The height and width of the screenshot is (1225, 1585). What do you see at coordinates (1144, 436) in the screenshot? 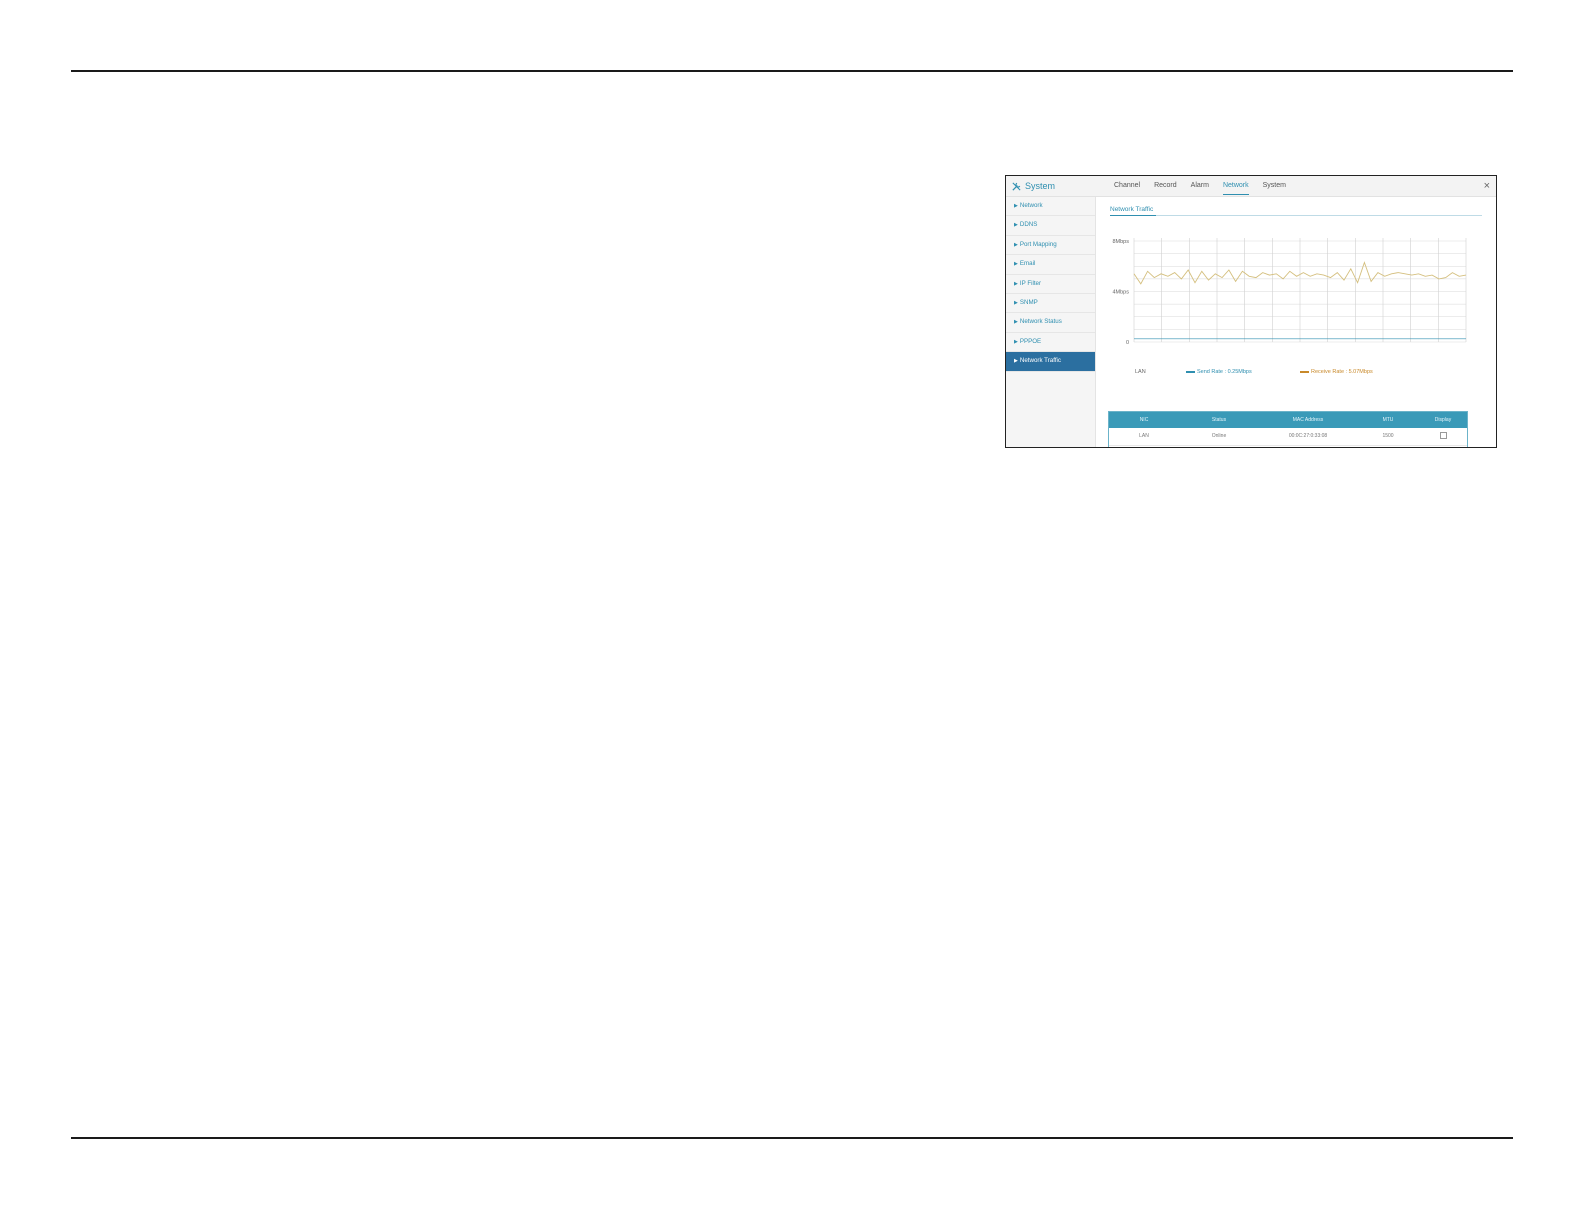
I see `cell-nic: LAN` at bounding box center [1144, 436].